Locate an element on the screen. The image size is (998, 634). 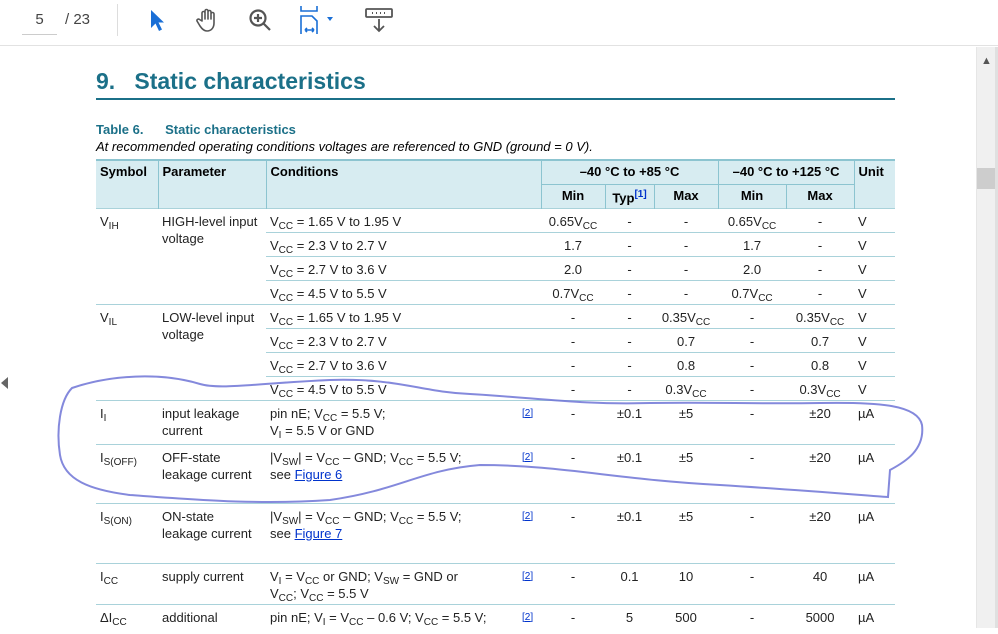
value-cell: 0.7VCC is located at coordinates (752, 292).